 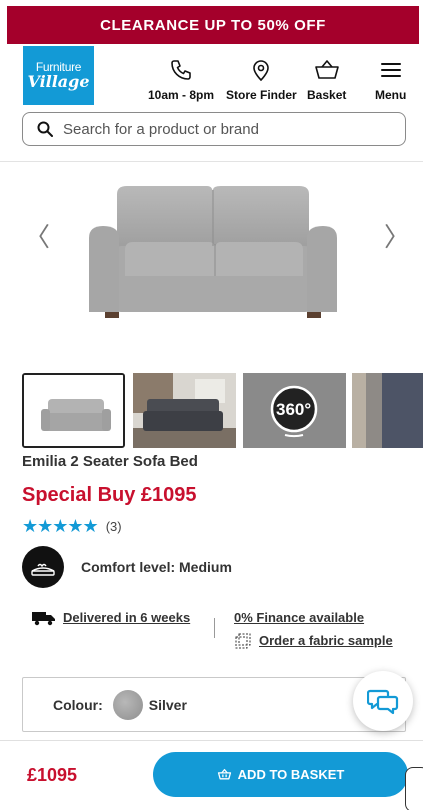 I want to click on live-chat-button, so click(x=383, y=701).